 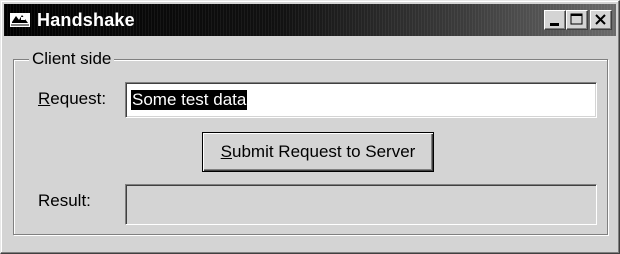 I want to click on maximize-button, so click(x=577, y=20).